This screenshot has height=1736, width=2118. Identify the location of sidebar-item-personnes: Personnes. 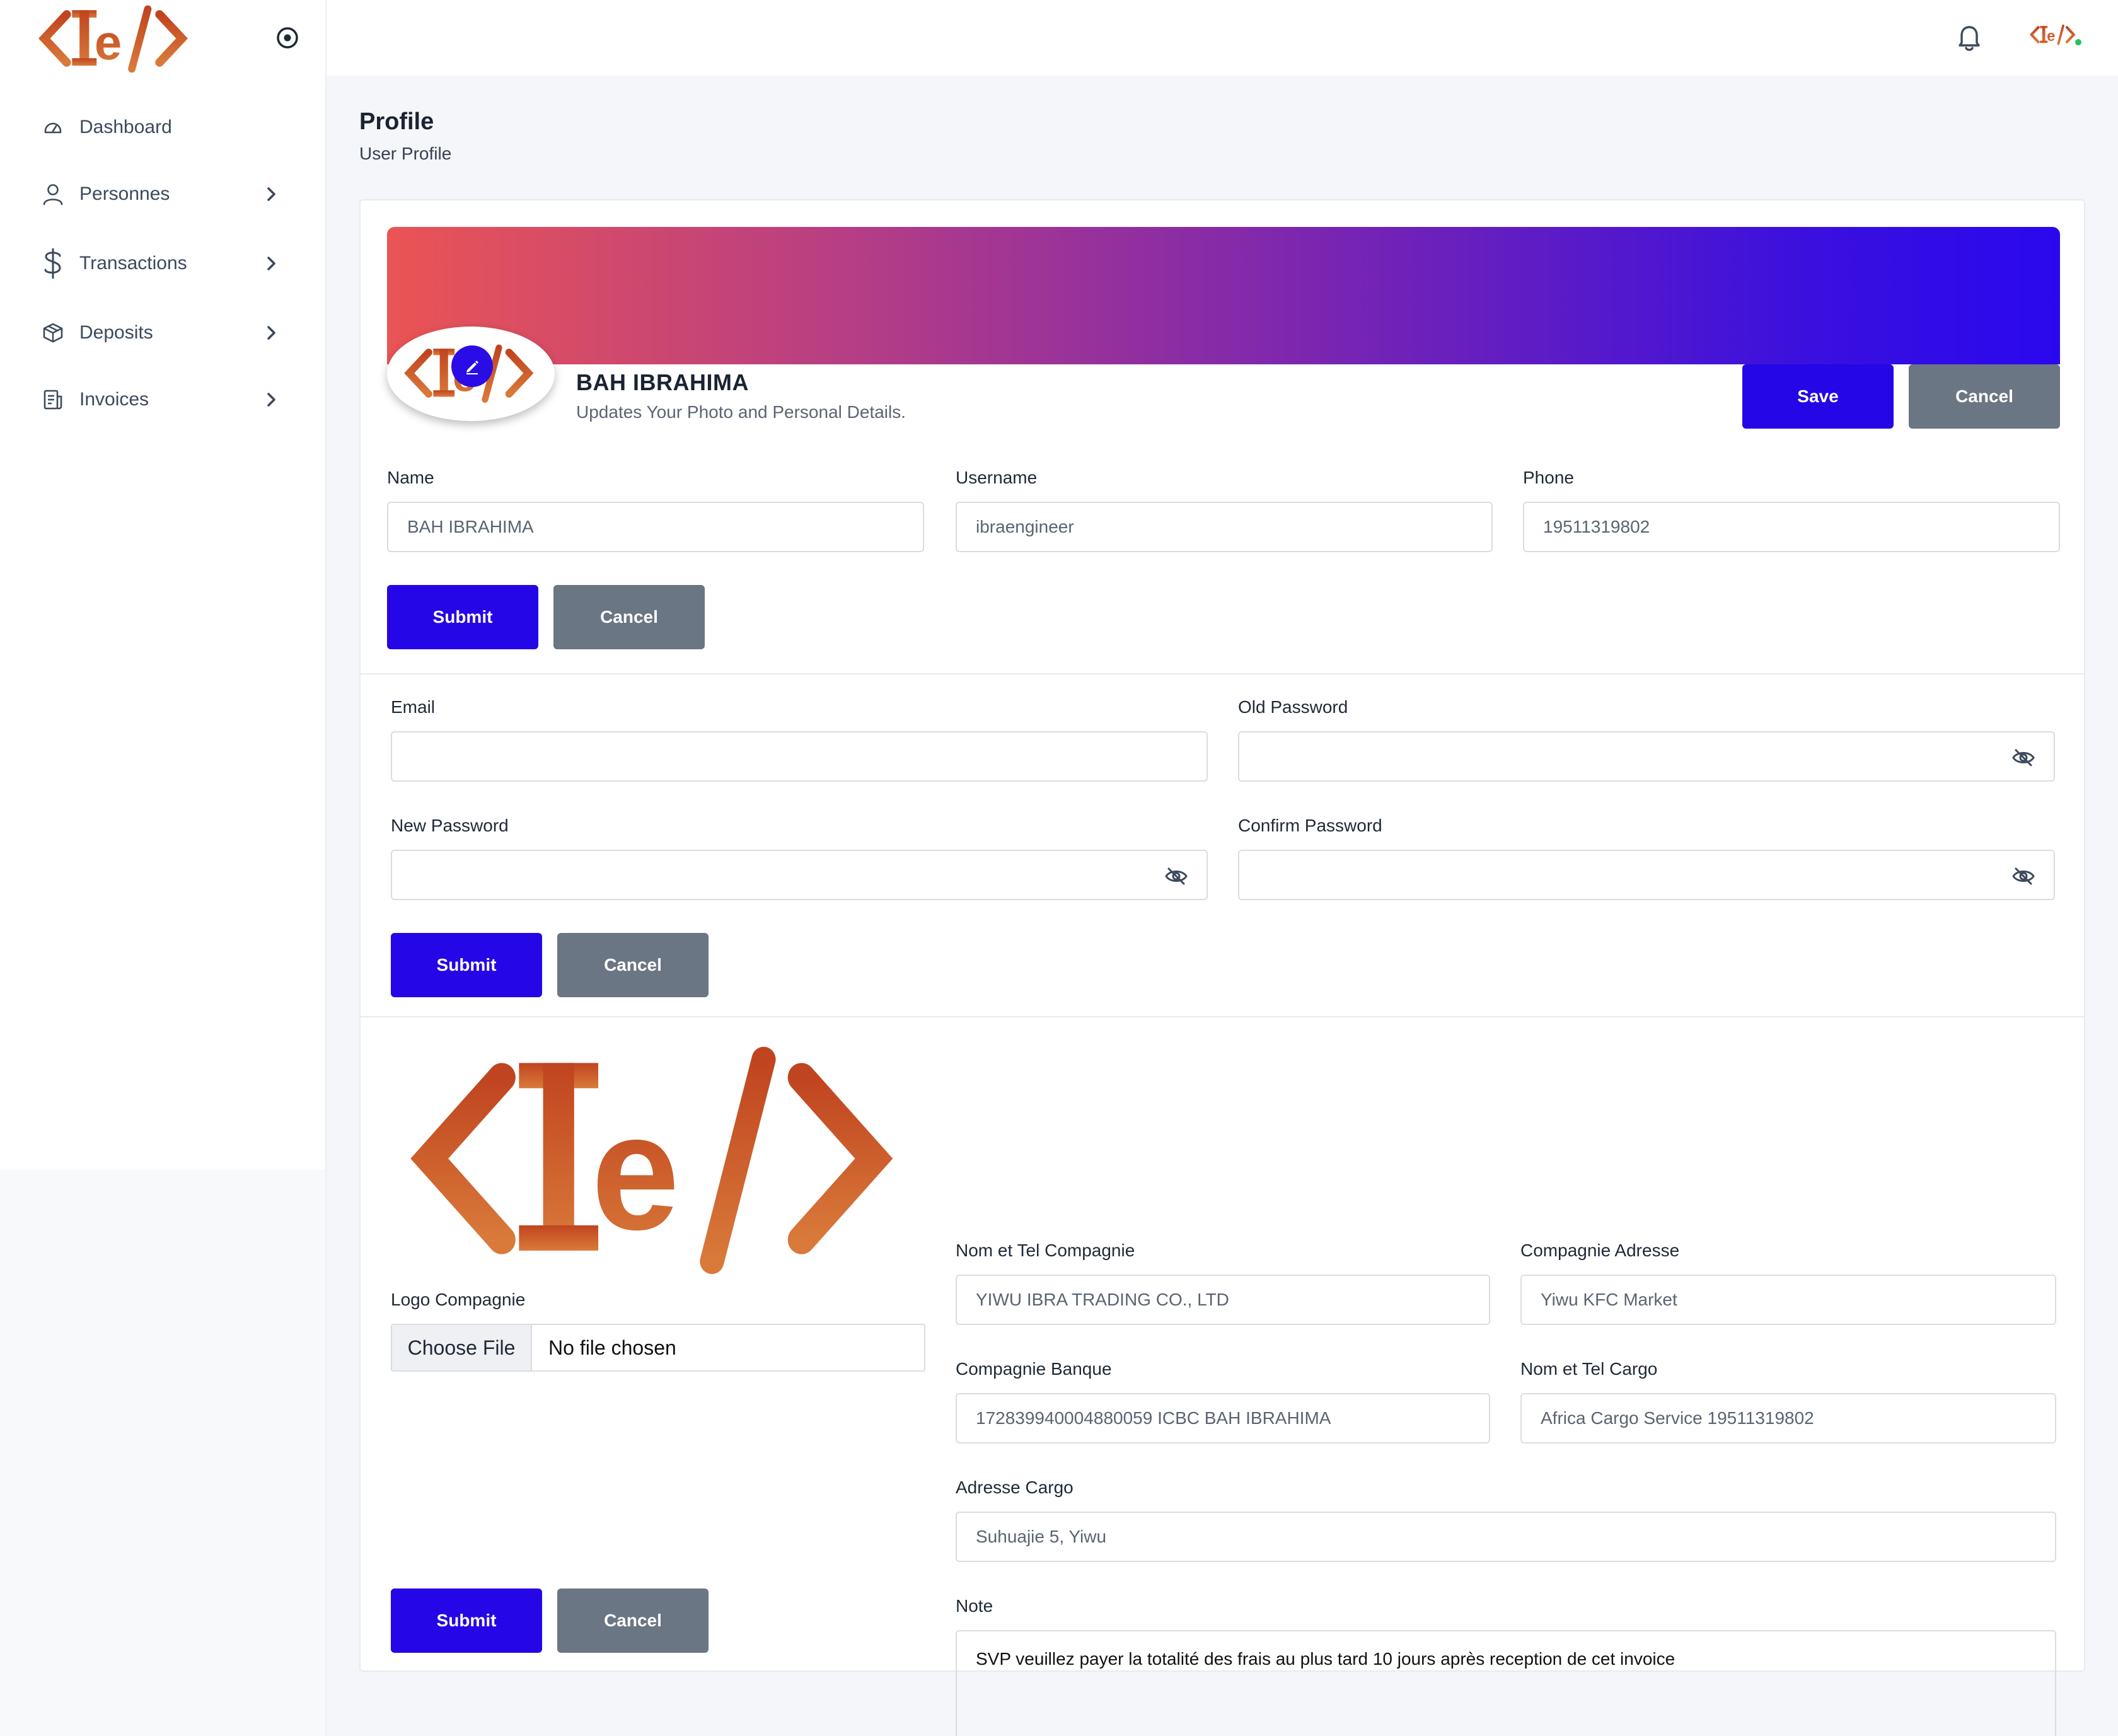
(166, 194).